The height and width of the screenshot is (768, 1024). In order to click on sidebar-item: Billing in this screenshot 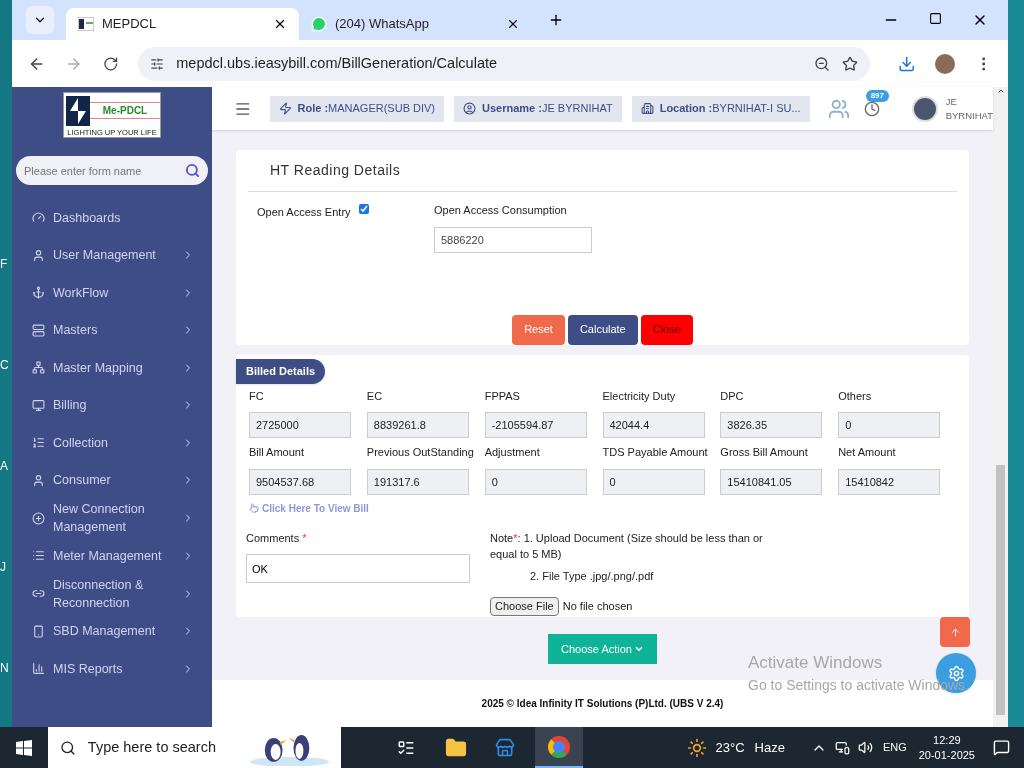, I will do `click(112, 405)`.